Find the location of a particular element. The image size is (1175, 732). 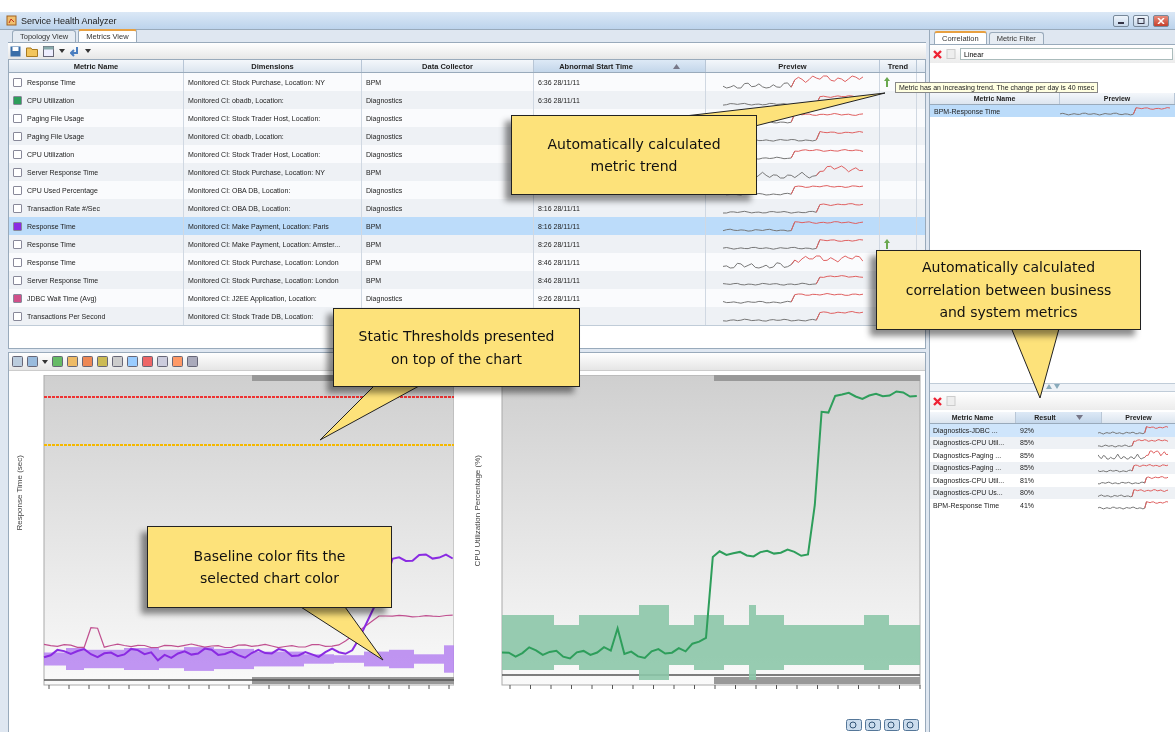

window-title: Service Health Analyzer is located at coordinates (69, 20).